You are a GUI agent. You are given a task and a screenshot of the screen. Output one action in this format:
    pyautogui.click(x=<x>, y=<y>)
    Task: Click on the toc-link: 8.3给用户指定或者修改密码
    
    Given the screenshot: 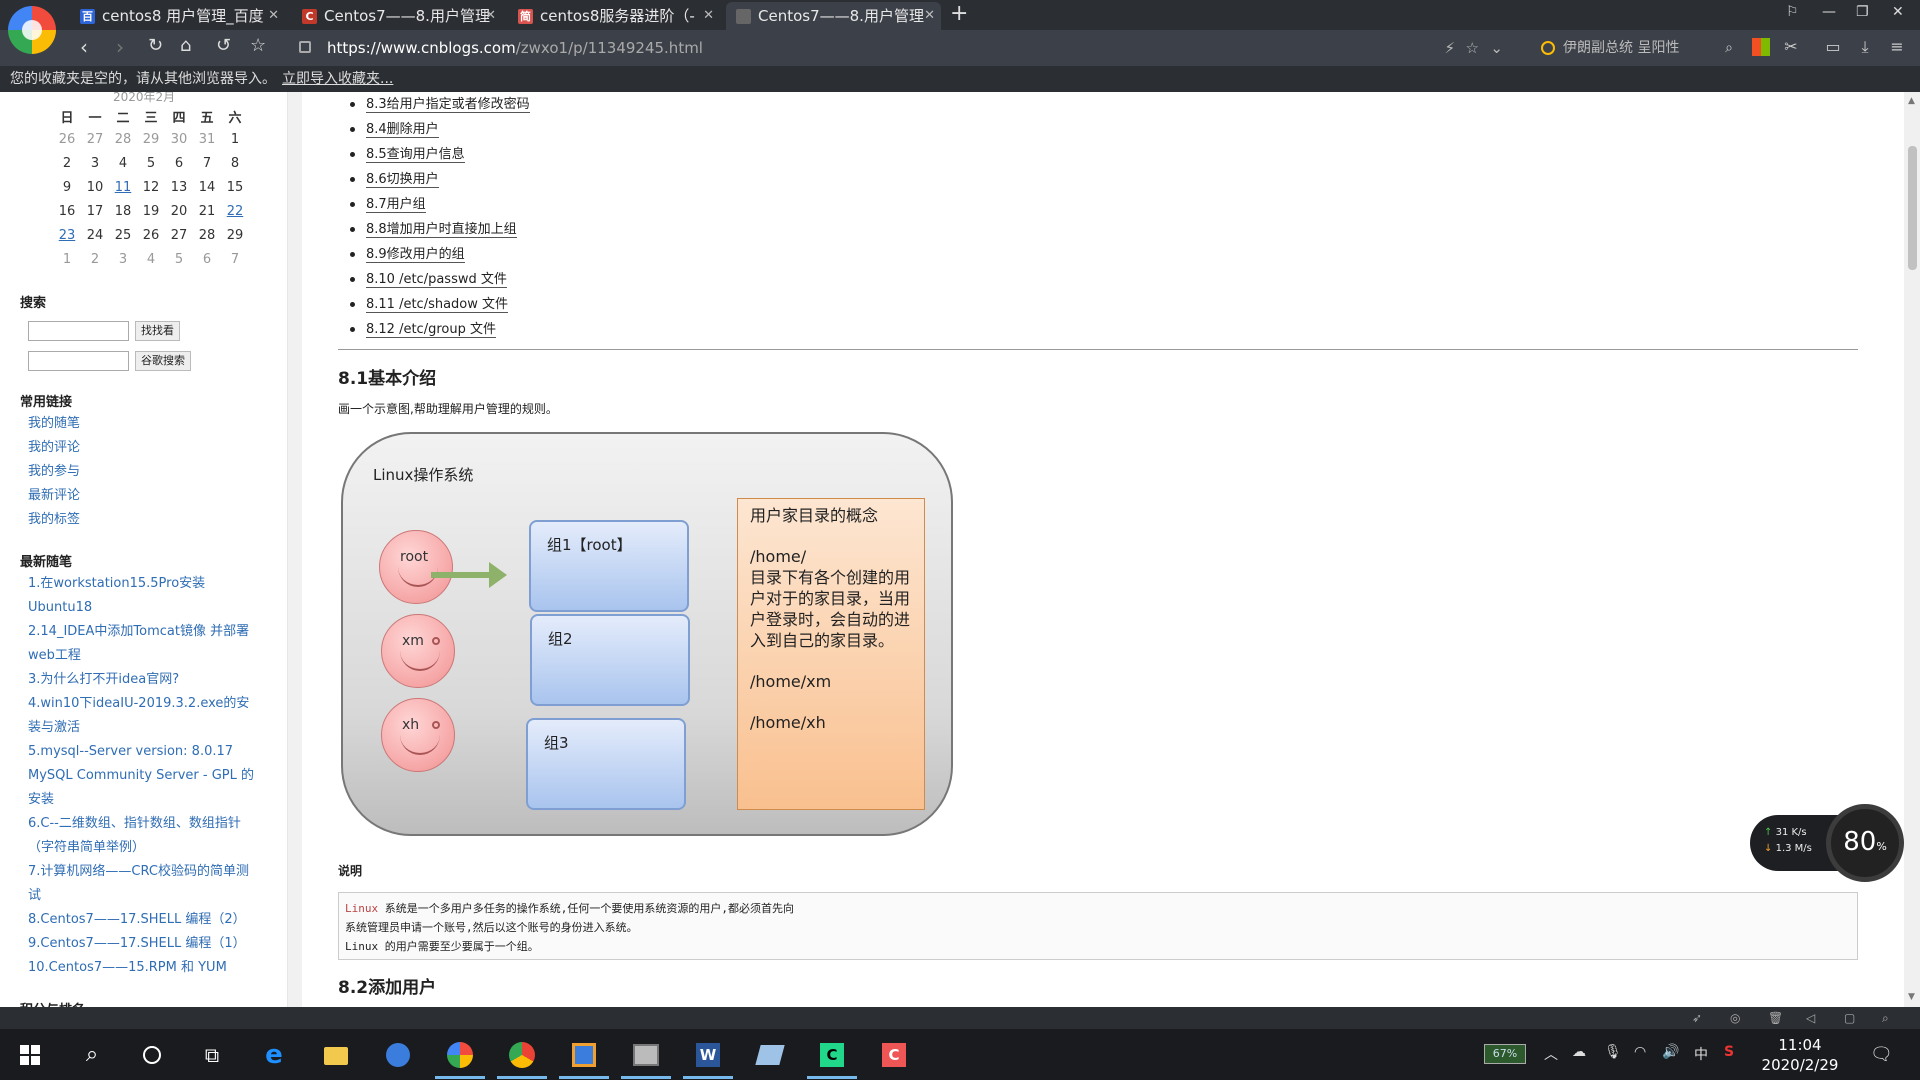 What is the action you would take?
    pyautogui.click(x=448, y=105)
    